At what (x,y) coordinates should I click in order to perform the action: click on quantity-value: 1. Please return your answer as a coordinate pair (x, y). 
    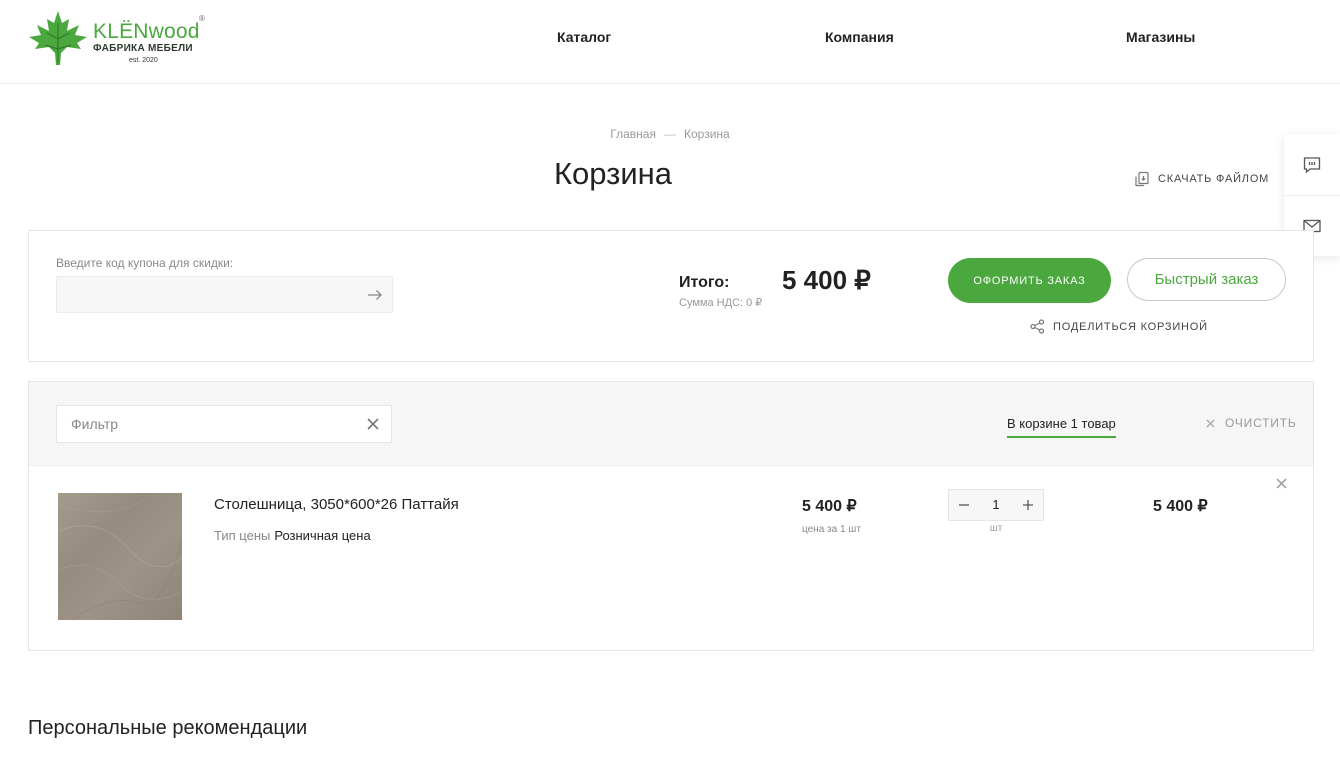
    Looking at the image, I should click on (996, 505).